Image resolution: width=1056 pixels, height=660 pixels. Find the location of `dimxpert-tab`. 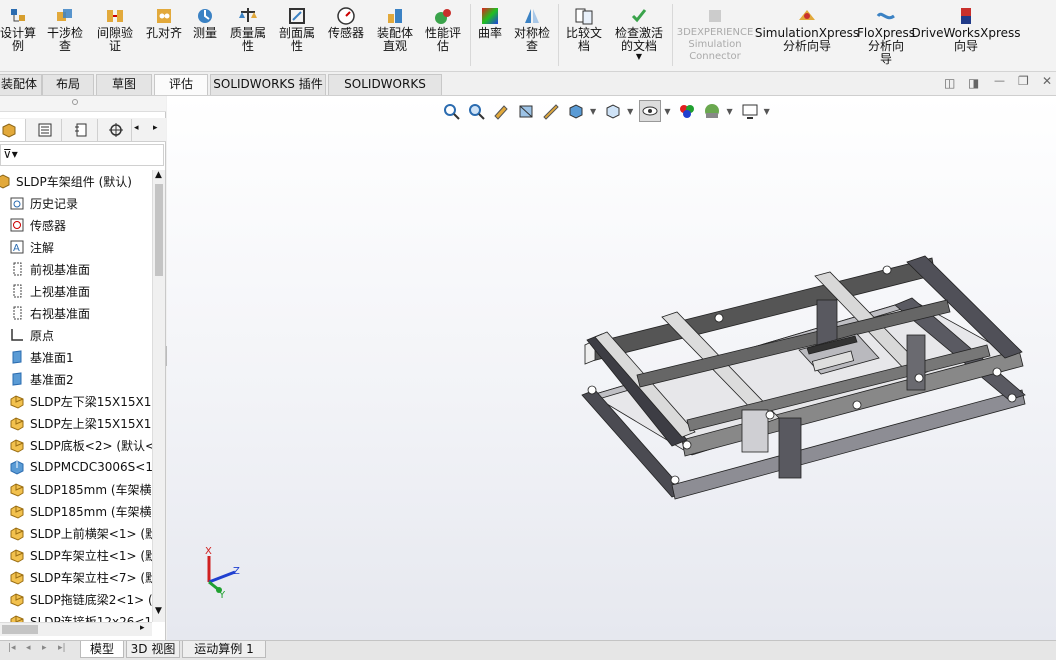

dimxpert-tab is located at coordinates (116, 130).